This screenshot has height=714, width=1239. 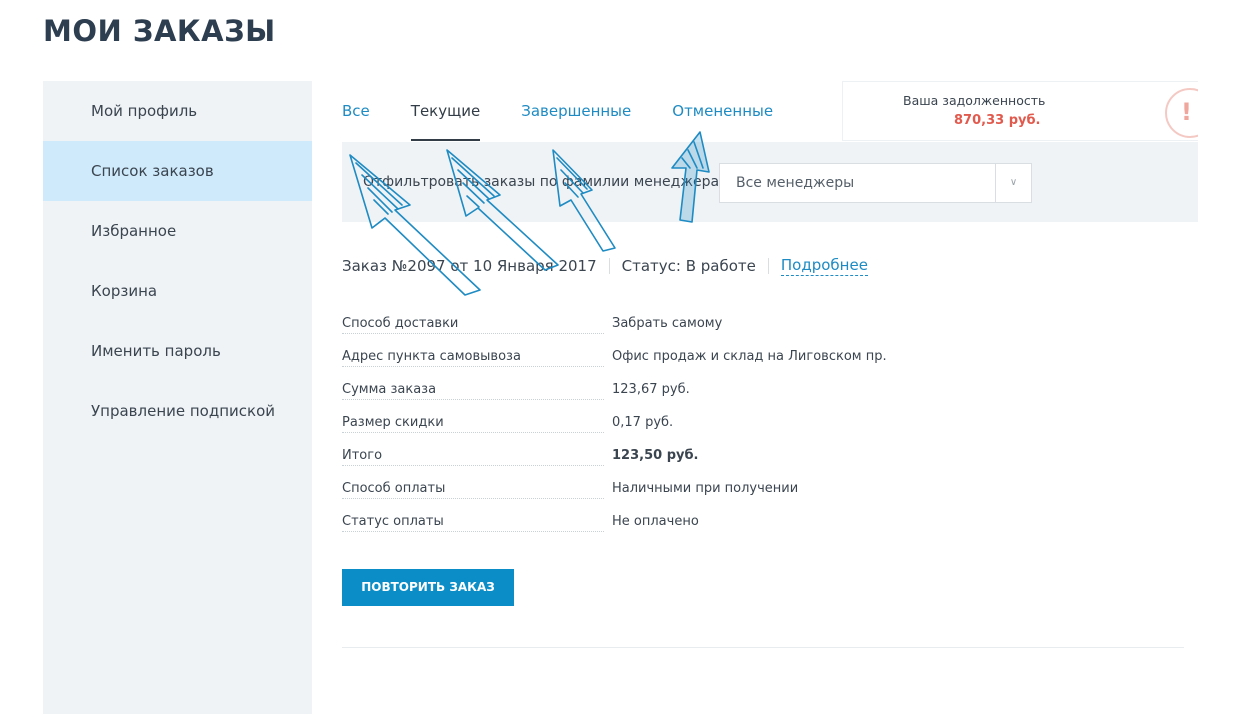 What do you see at coordinates (356, 111) in the screenshot?
I see `tab-all: Все` at bounding box center [356, 111].